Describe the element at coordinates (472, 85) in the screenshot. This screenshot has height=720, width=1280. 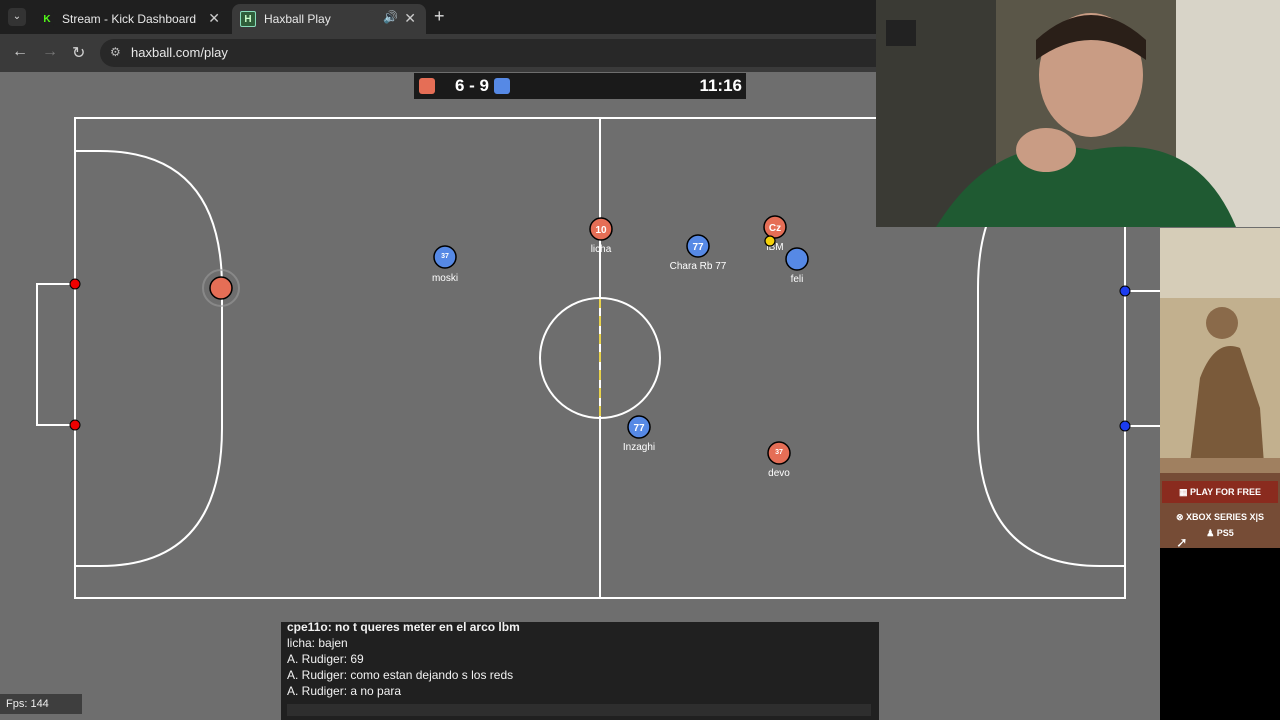
I see `score-text: 6 - 9` at that location.